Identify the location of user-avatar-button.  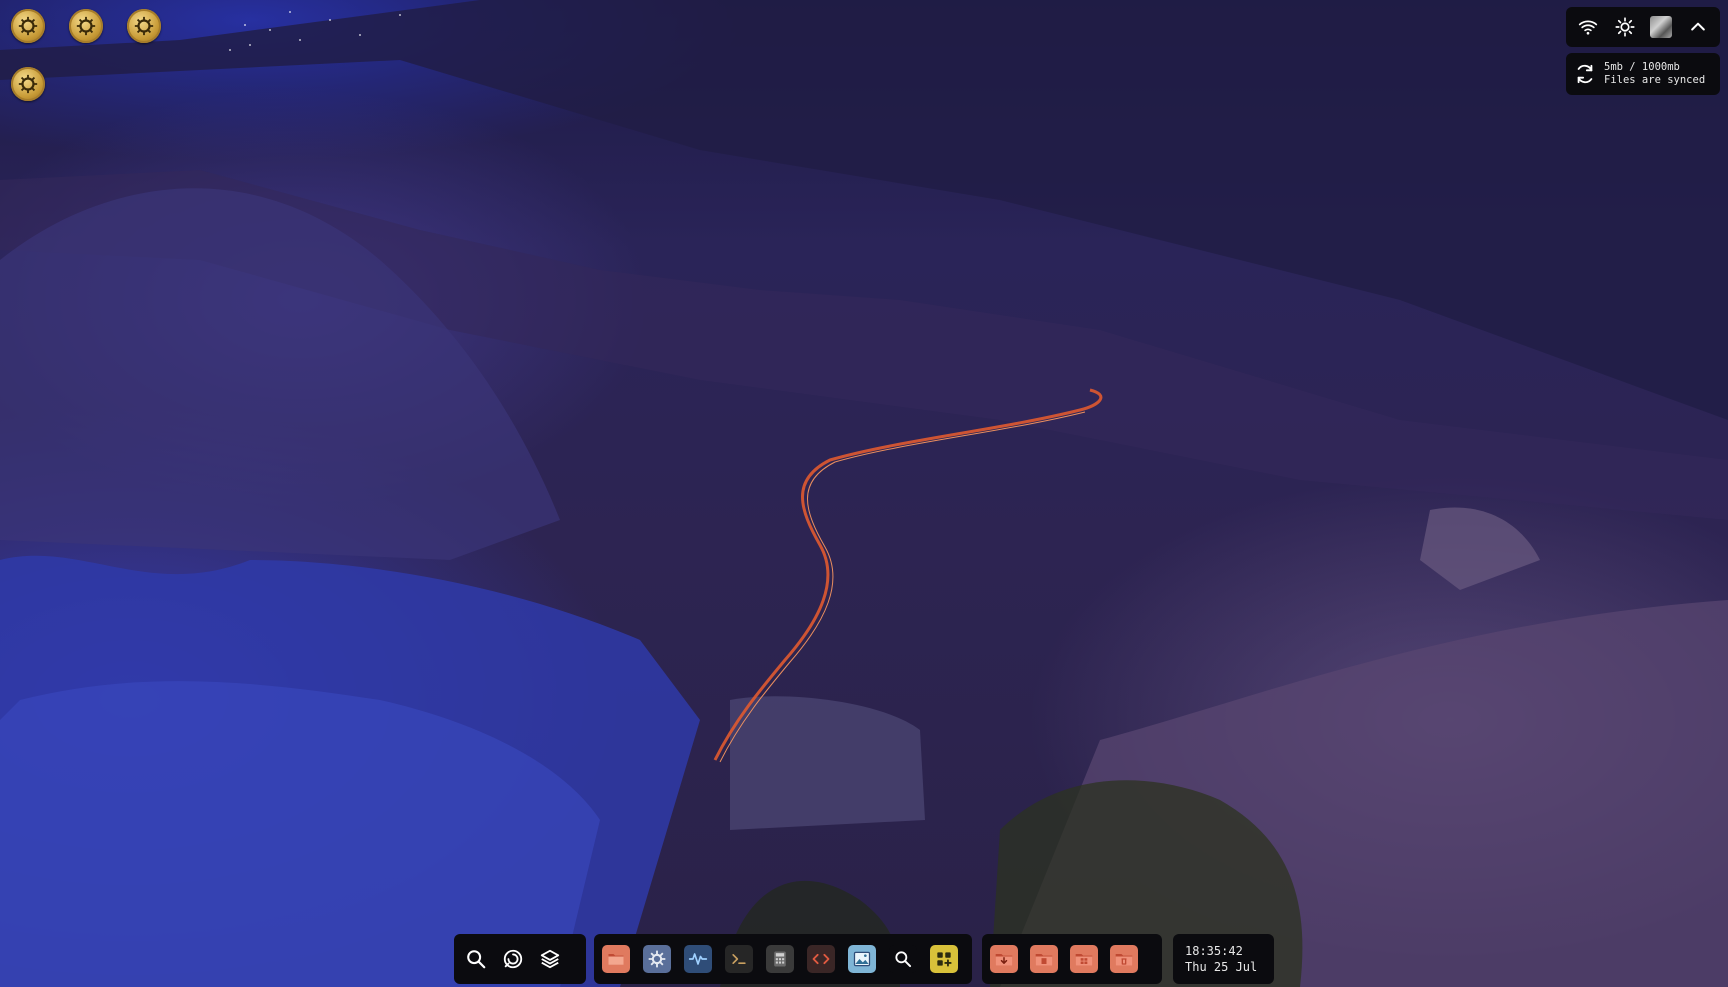
(1661, 27).